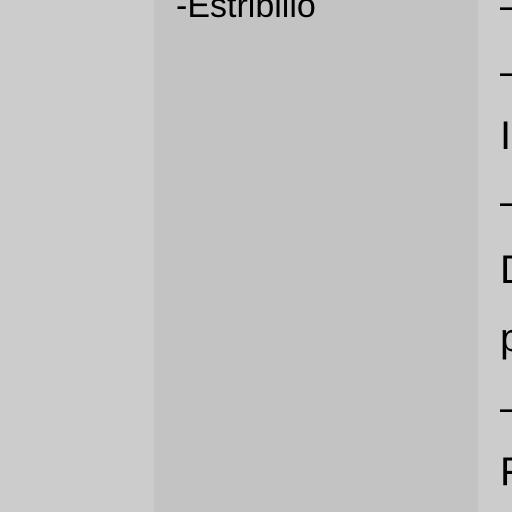  What do you see at coordinates (506, 15) in the screenshot?
I see `right-column-line-1: –` at bounding box center [506, 15].